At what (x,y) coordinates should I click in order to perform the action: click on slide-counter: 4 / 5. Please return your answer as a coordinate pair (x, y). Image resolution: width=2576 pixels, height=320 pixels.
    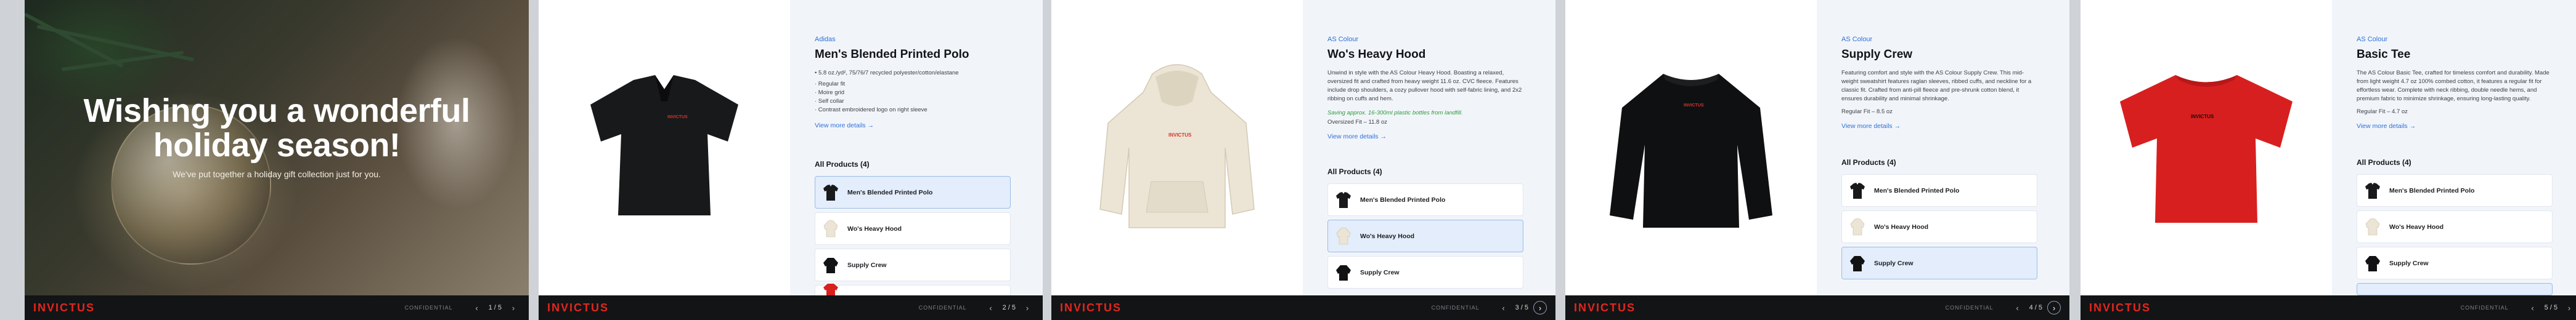
    Looking at the image, I should click on (2035, 307).